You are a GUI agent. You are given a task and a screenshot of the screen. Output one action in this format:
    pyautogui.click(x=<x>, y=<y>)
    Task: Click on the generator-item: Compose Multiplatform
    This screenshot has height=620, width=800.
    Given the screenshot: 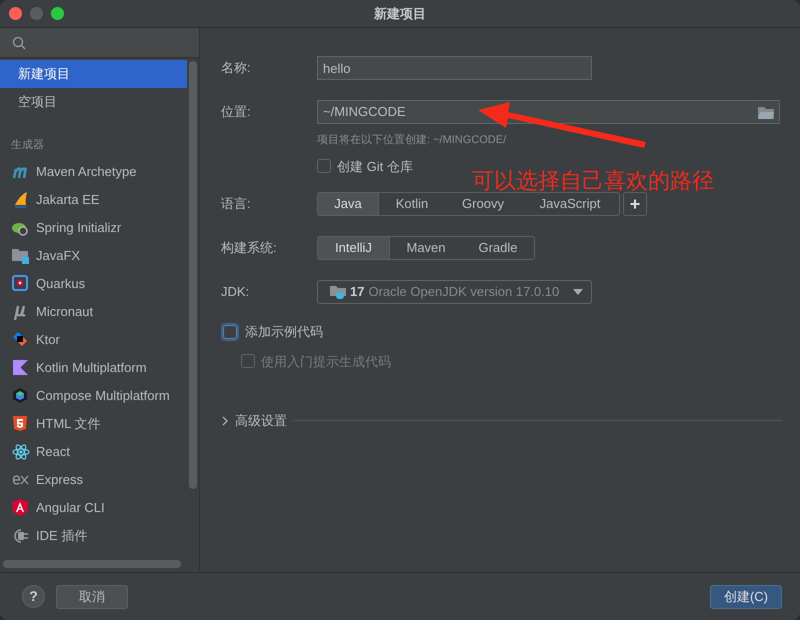 What is the action you would take?
    pyautogui.click(x=93, y=396)
    